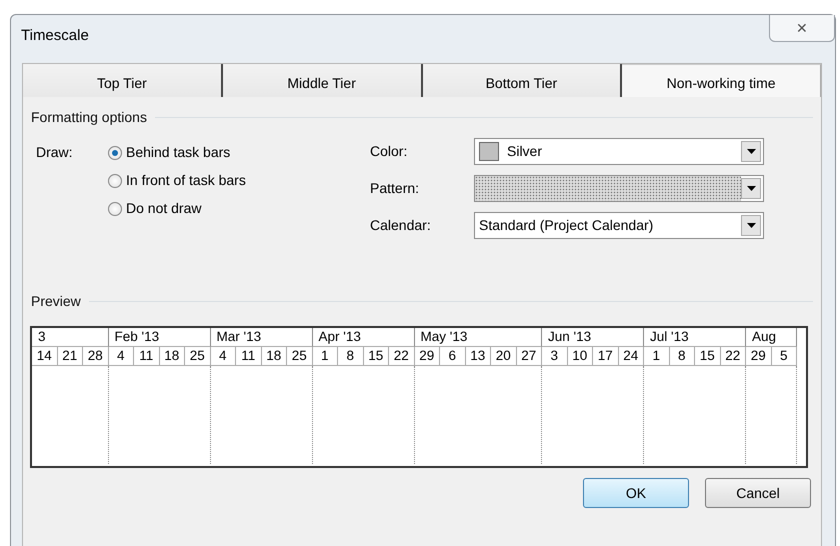 The width and height of the screenshot is (840, 546). Describe the element at coordinates (159, 337) in the screenshot. I see `month-header: Feb '13` at that location.